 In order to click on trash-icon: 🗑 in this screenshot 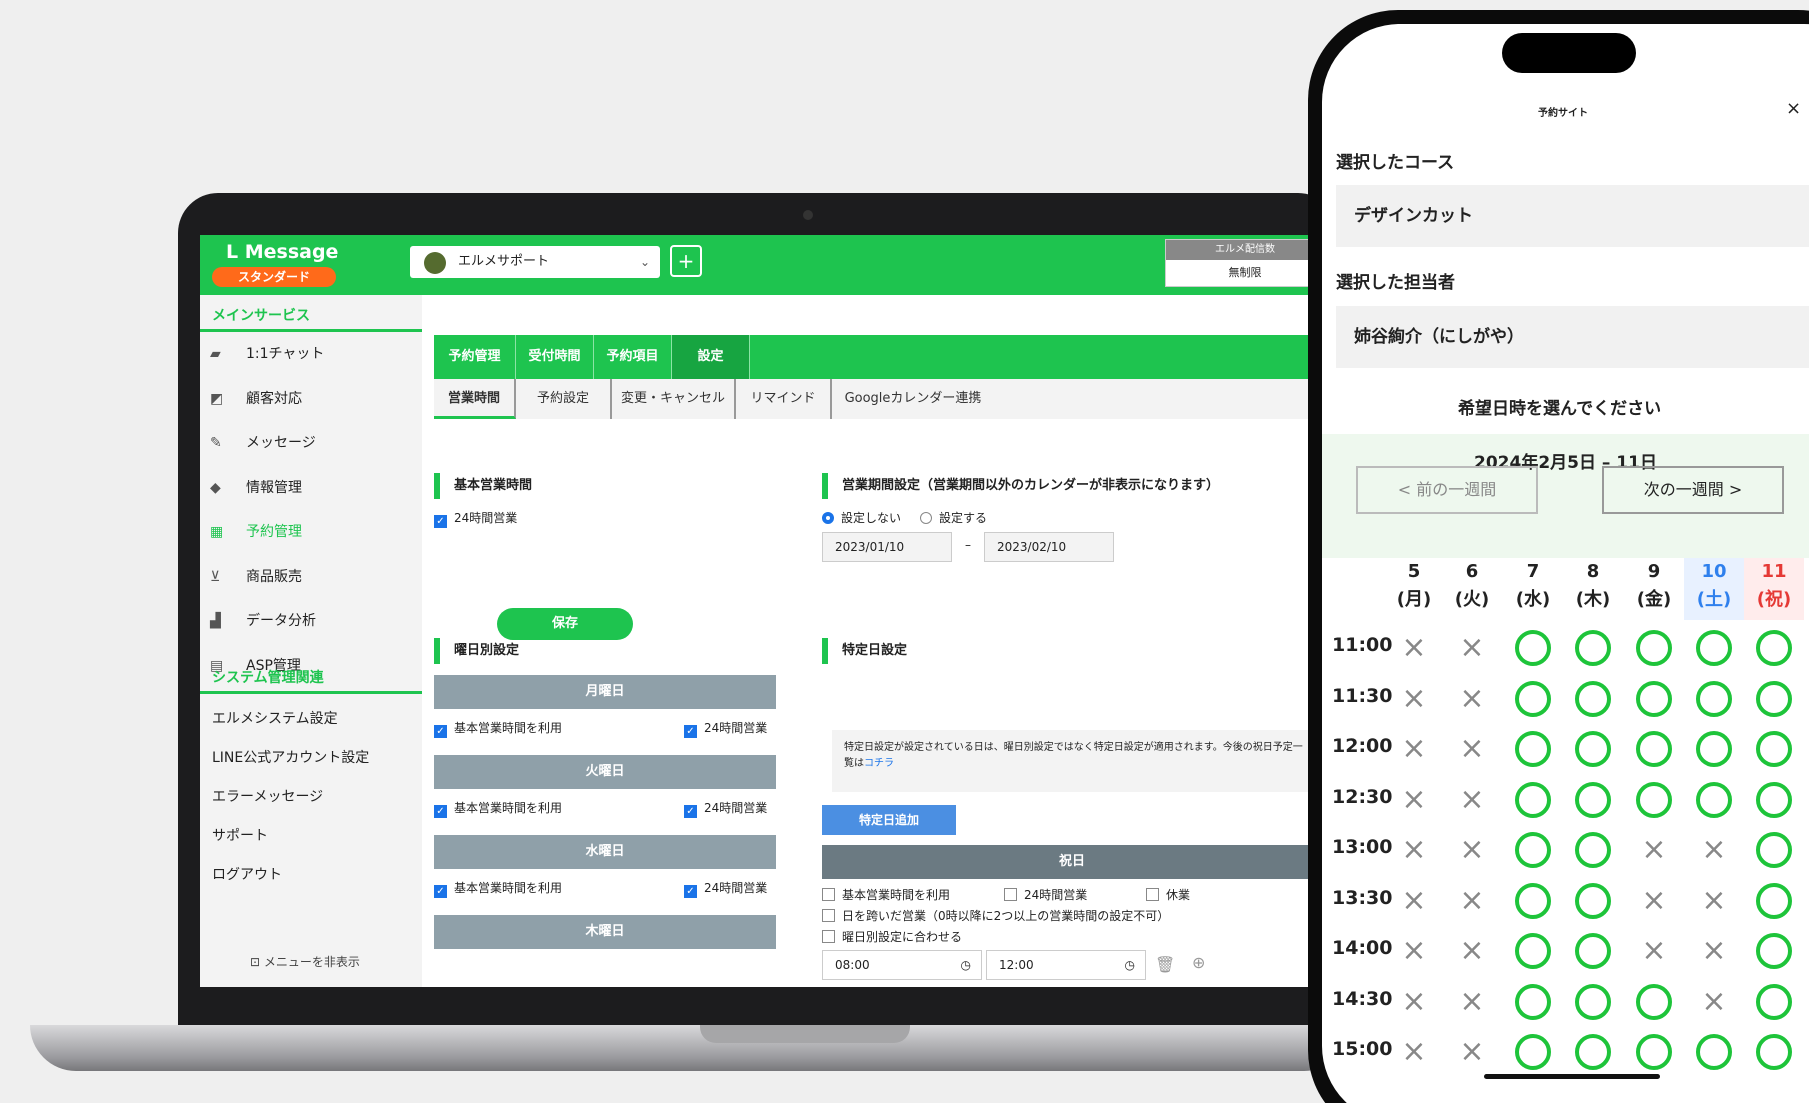, I will do `click(1165, 964)`.